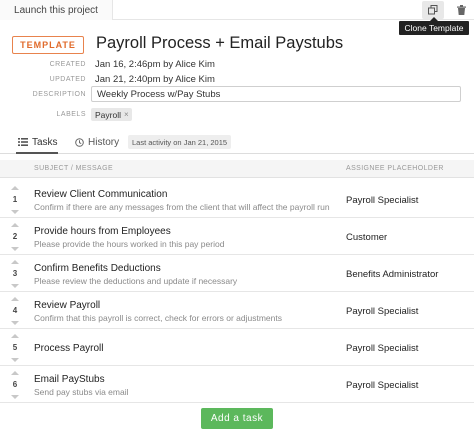 This screenshot has height=438, width=474. What do you see at coordinates (69, 348) in the screenshot?
I see `task-subject: Process Payroll` at bounding box center [69, 348].